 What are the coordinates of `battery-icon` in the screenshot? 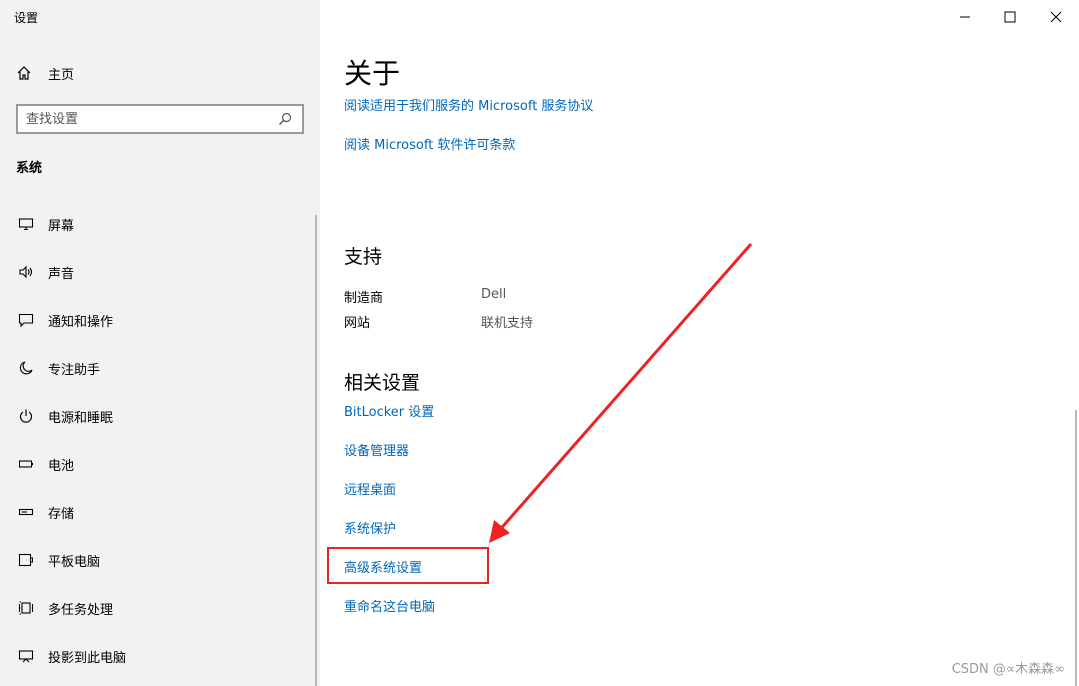 It's located at (26, 464).